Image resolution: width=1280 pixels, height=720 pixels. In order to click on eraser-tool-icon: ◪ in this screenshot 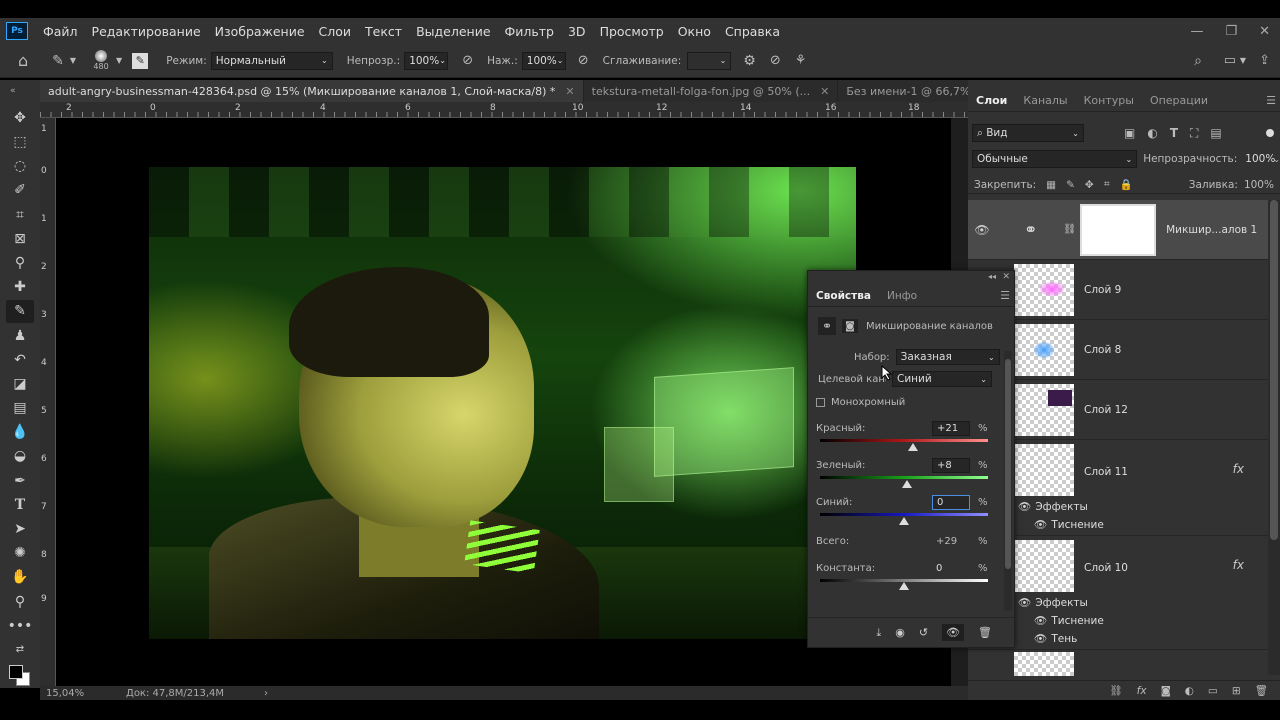, I will do `click(20, 384)`.